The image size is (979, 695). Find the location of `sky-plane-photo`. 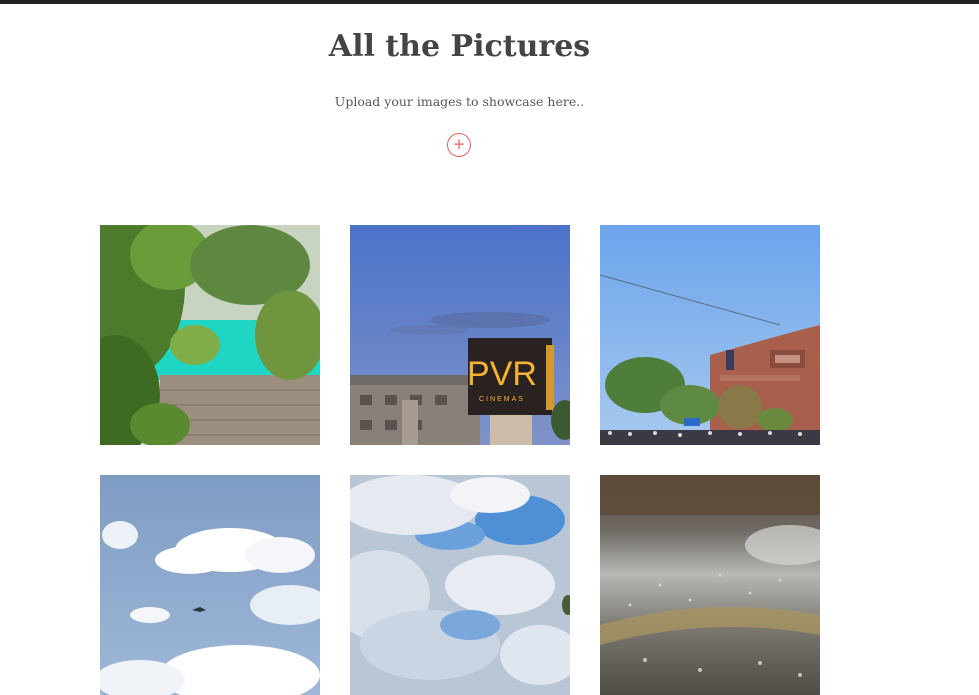

sky-plane-photo is located at coordinates (210, 585).